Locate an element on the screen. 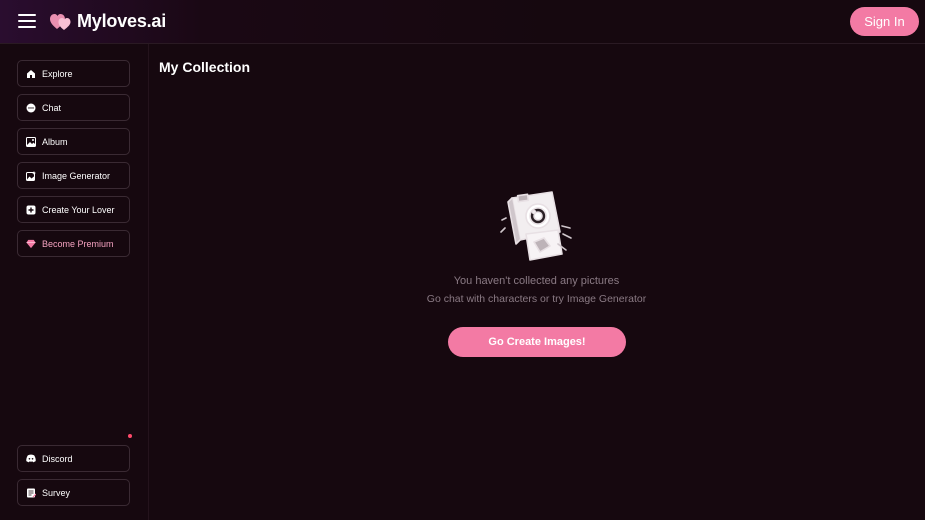  sidebar-item-label: Chat is located at coordinates (52, 107).